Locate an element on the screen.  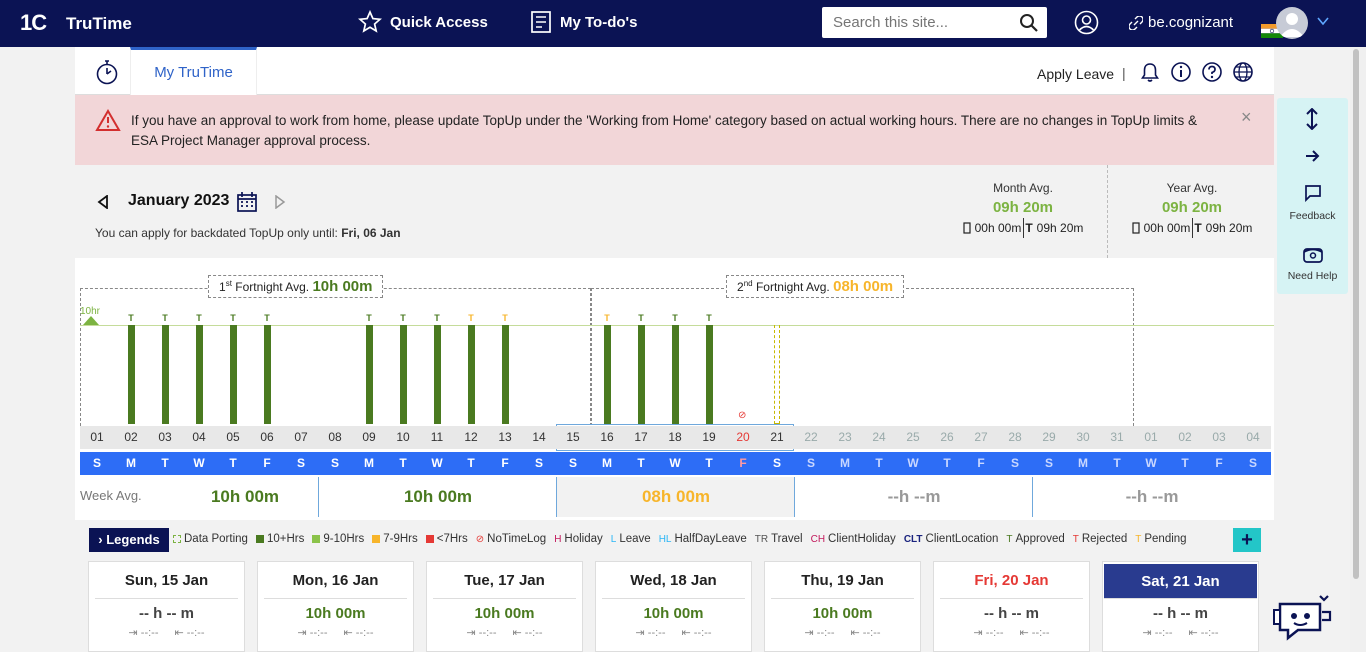
date-cell: 23 is located at coordinates (845, 437).